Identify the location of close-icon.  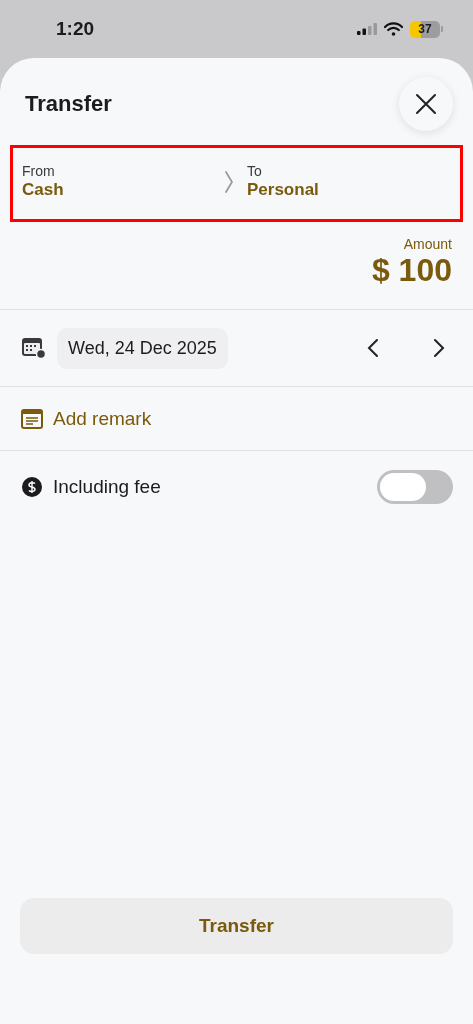
(426, 103).